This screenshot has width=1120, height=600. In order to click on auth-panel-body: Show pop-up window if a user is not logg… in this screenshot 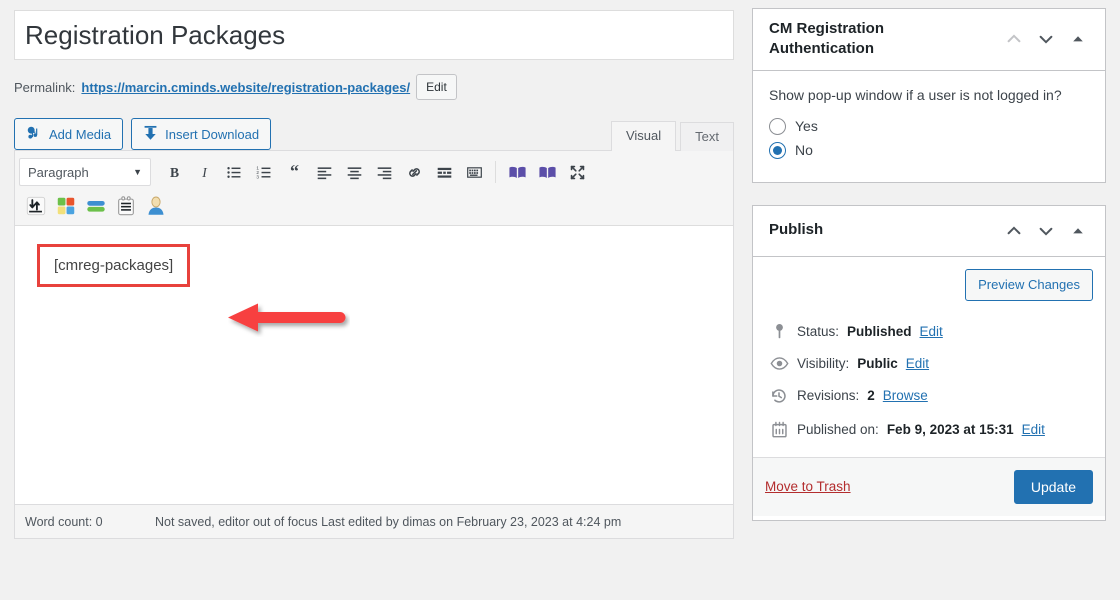, I will do `click(929, 126)`.